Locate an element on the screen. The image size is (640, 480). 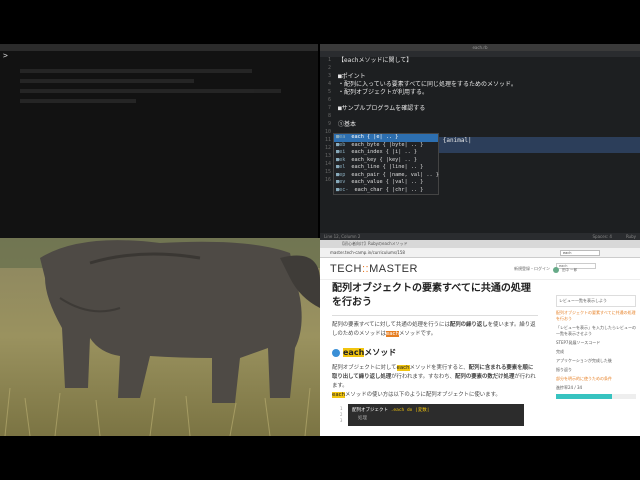
url-text: master.tech-camp.in/curriculums/158 is located at coordinates (367, 252).